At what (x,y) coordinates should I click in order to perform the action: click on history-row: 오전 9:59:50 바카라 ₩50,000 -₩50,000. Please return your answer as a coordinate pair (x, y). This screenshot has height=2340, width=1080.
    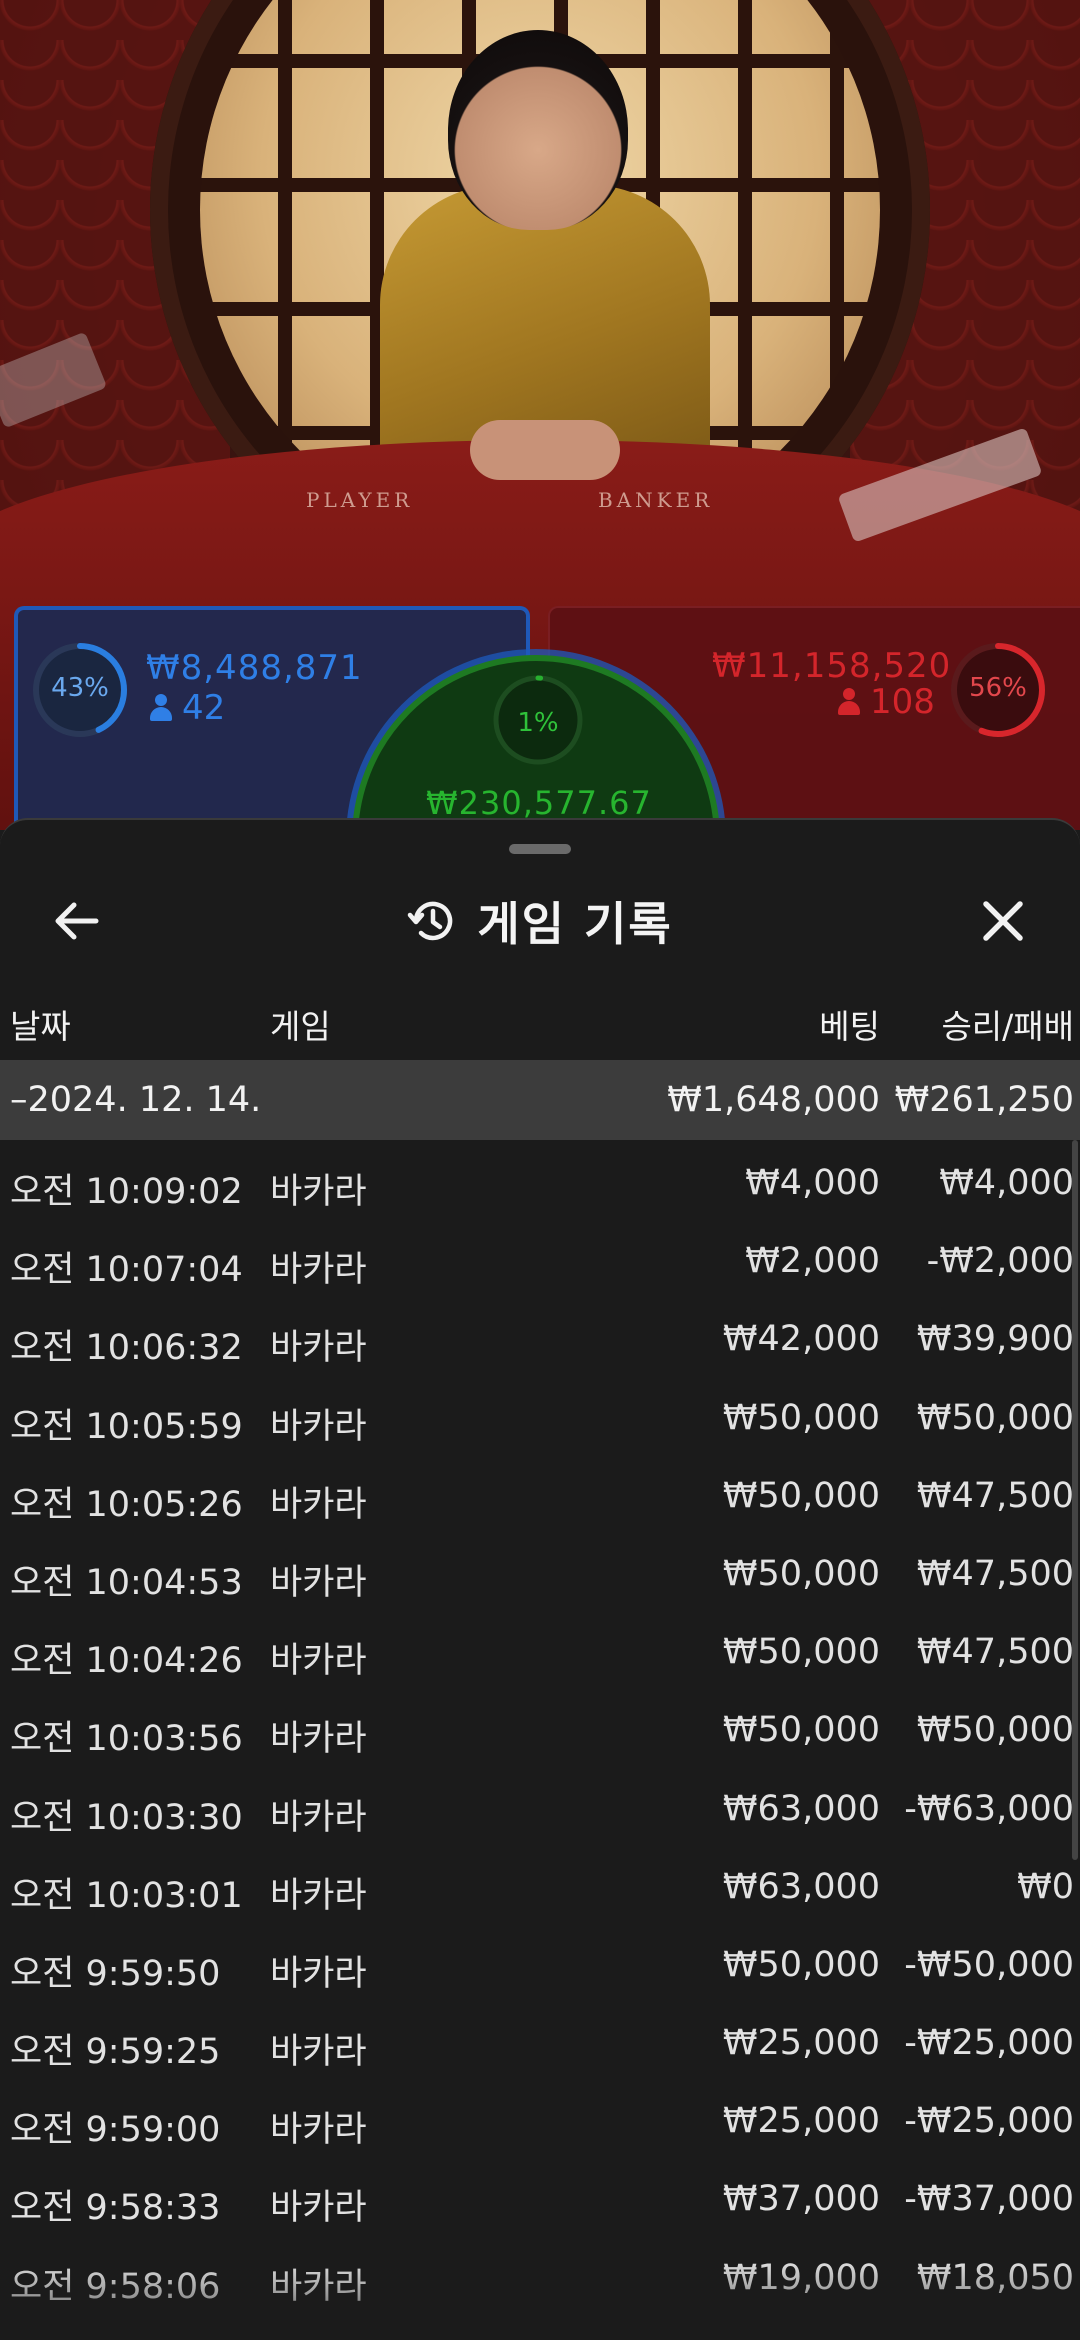
    Looking at the image, I should click on (540, 1964).